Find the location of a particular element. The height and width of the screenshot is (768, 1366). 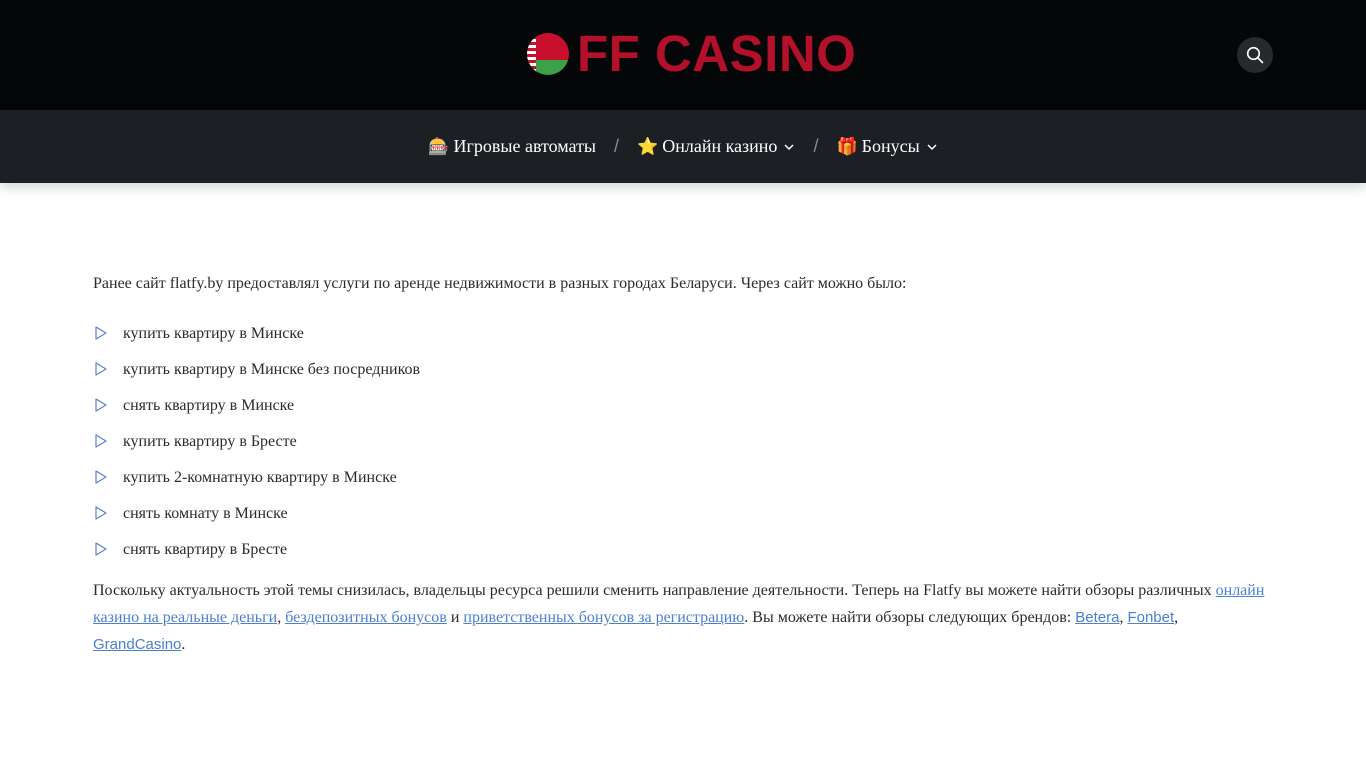

star-icon: ⭐ is located at coordinates (648, 146).